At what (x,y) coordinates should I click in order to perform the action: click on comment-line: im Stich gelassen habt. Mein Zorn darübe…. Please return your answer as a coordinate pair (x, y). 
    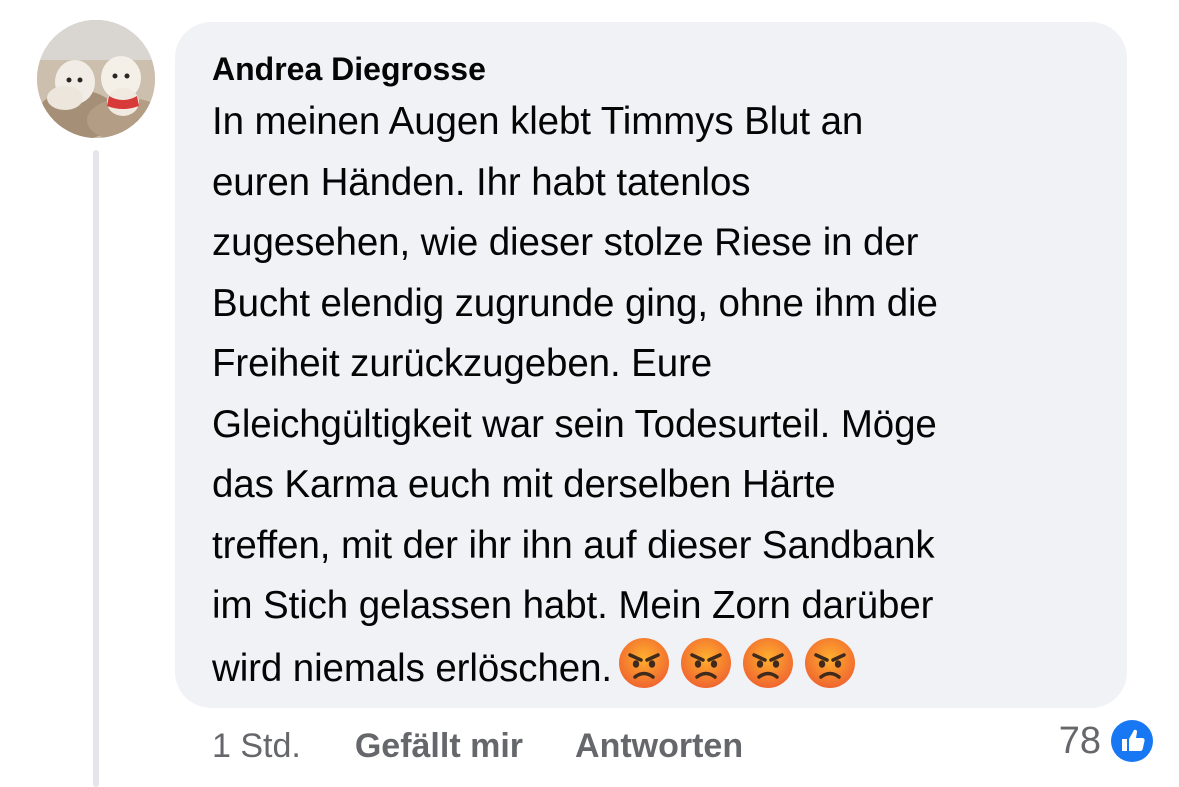
    Looking at the image, I should click on (573, 605).